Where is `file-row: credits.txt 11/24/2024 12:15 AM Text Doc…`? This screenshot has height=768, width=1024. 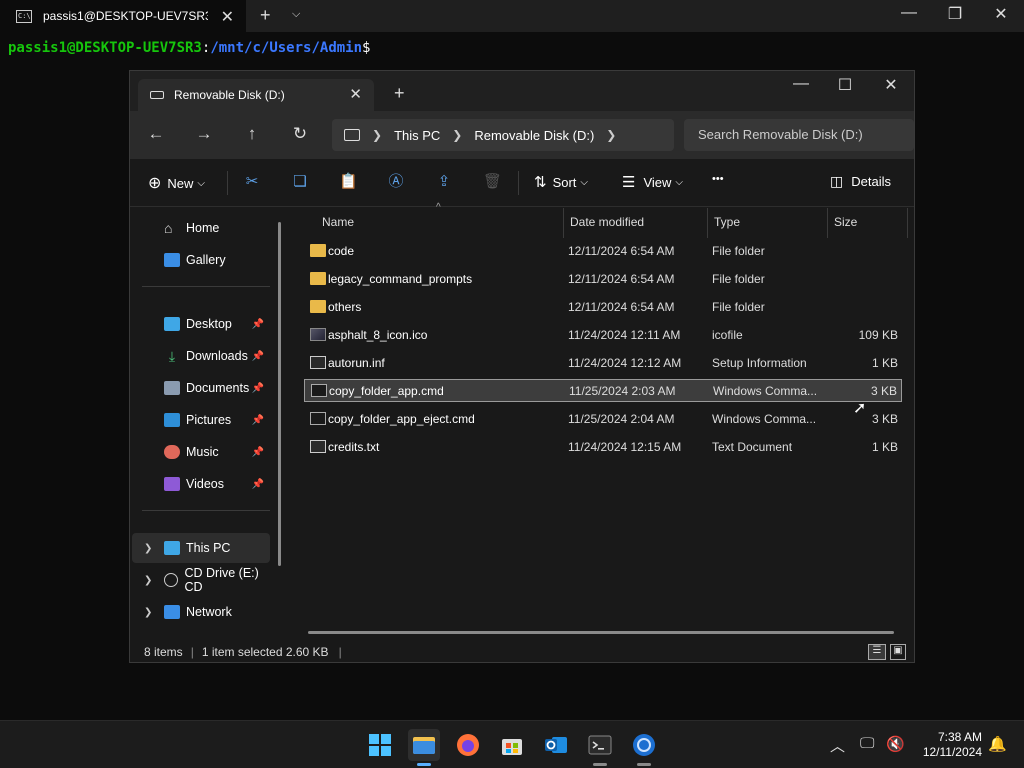 file-row: credits.txt 11/24/2024 12:15 AM Text Doc… is located at coordinates (603, 446).